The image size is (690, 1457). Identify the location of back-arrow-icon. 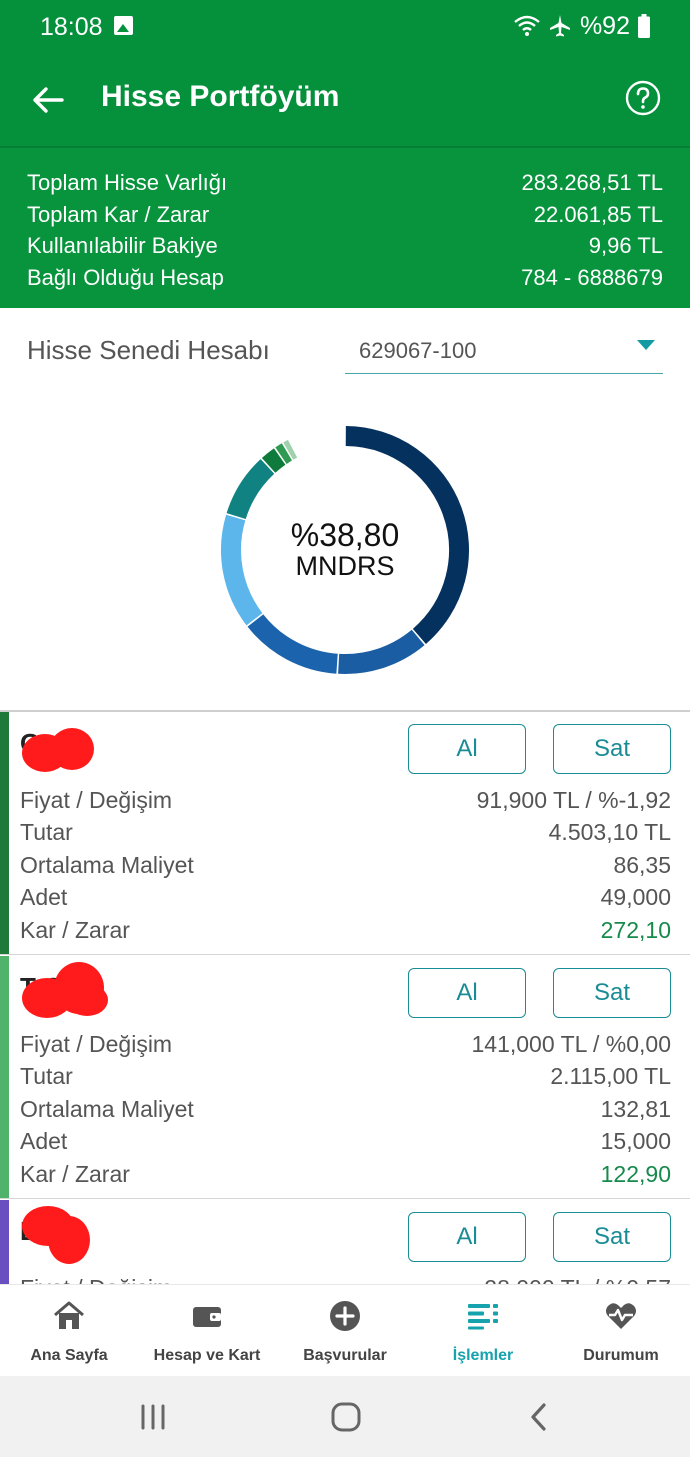
(48, 100).